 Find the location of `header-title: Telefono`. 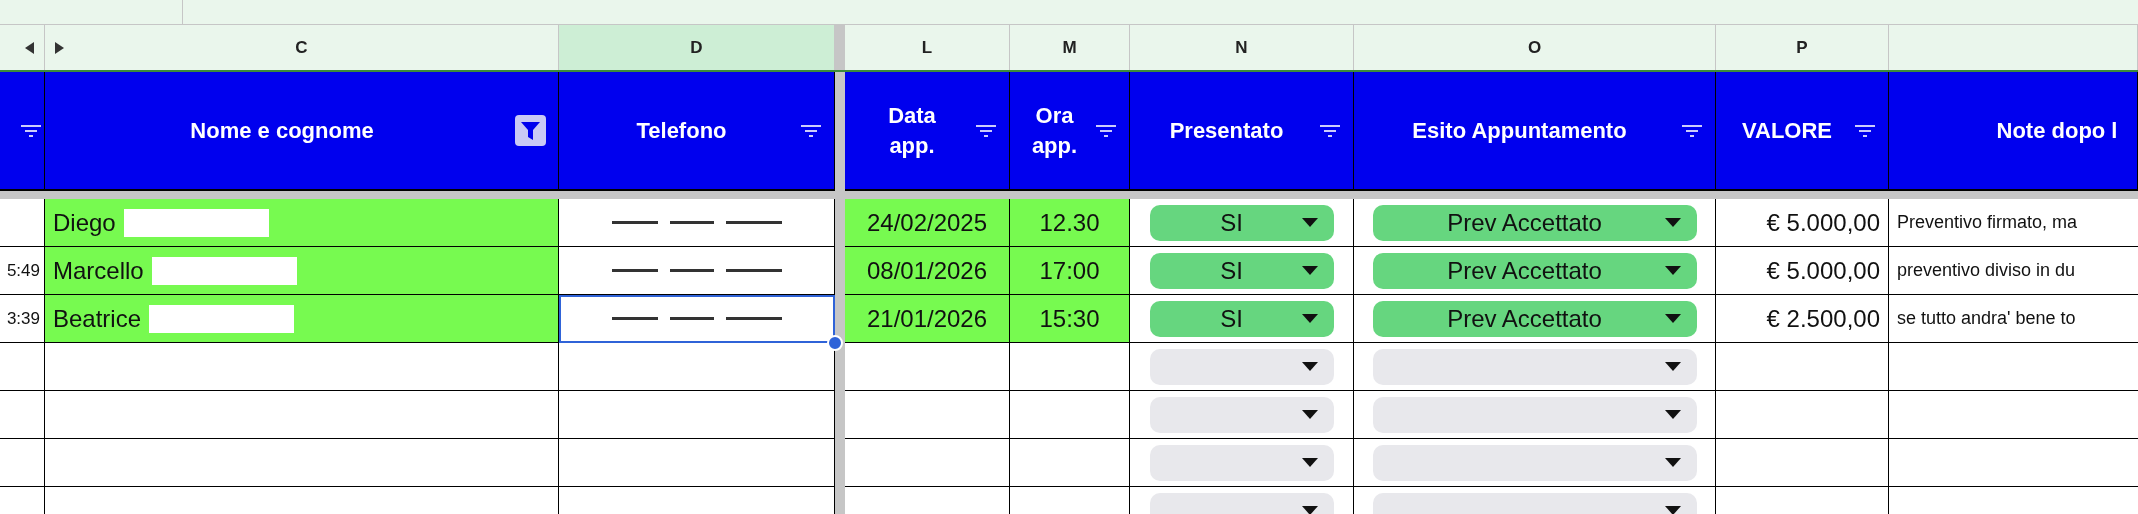

header-title: Telefono is located at coordinates (681, 130).